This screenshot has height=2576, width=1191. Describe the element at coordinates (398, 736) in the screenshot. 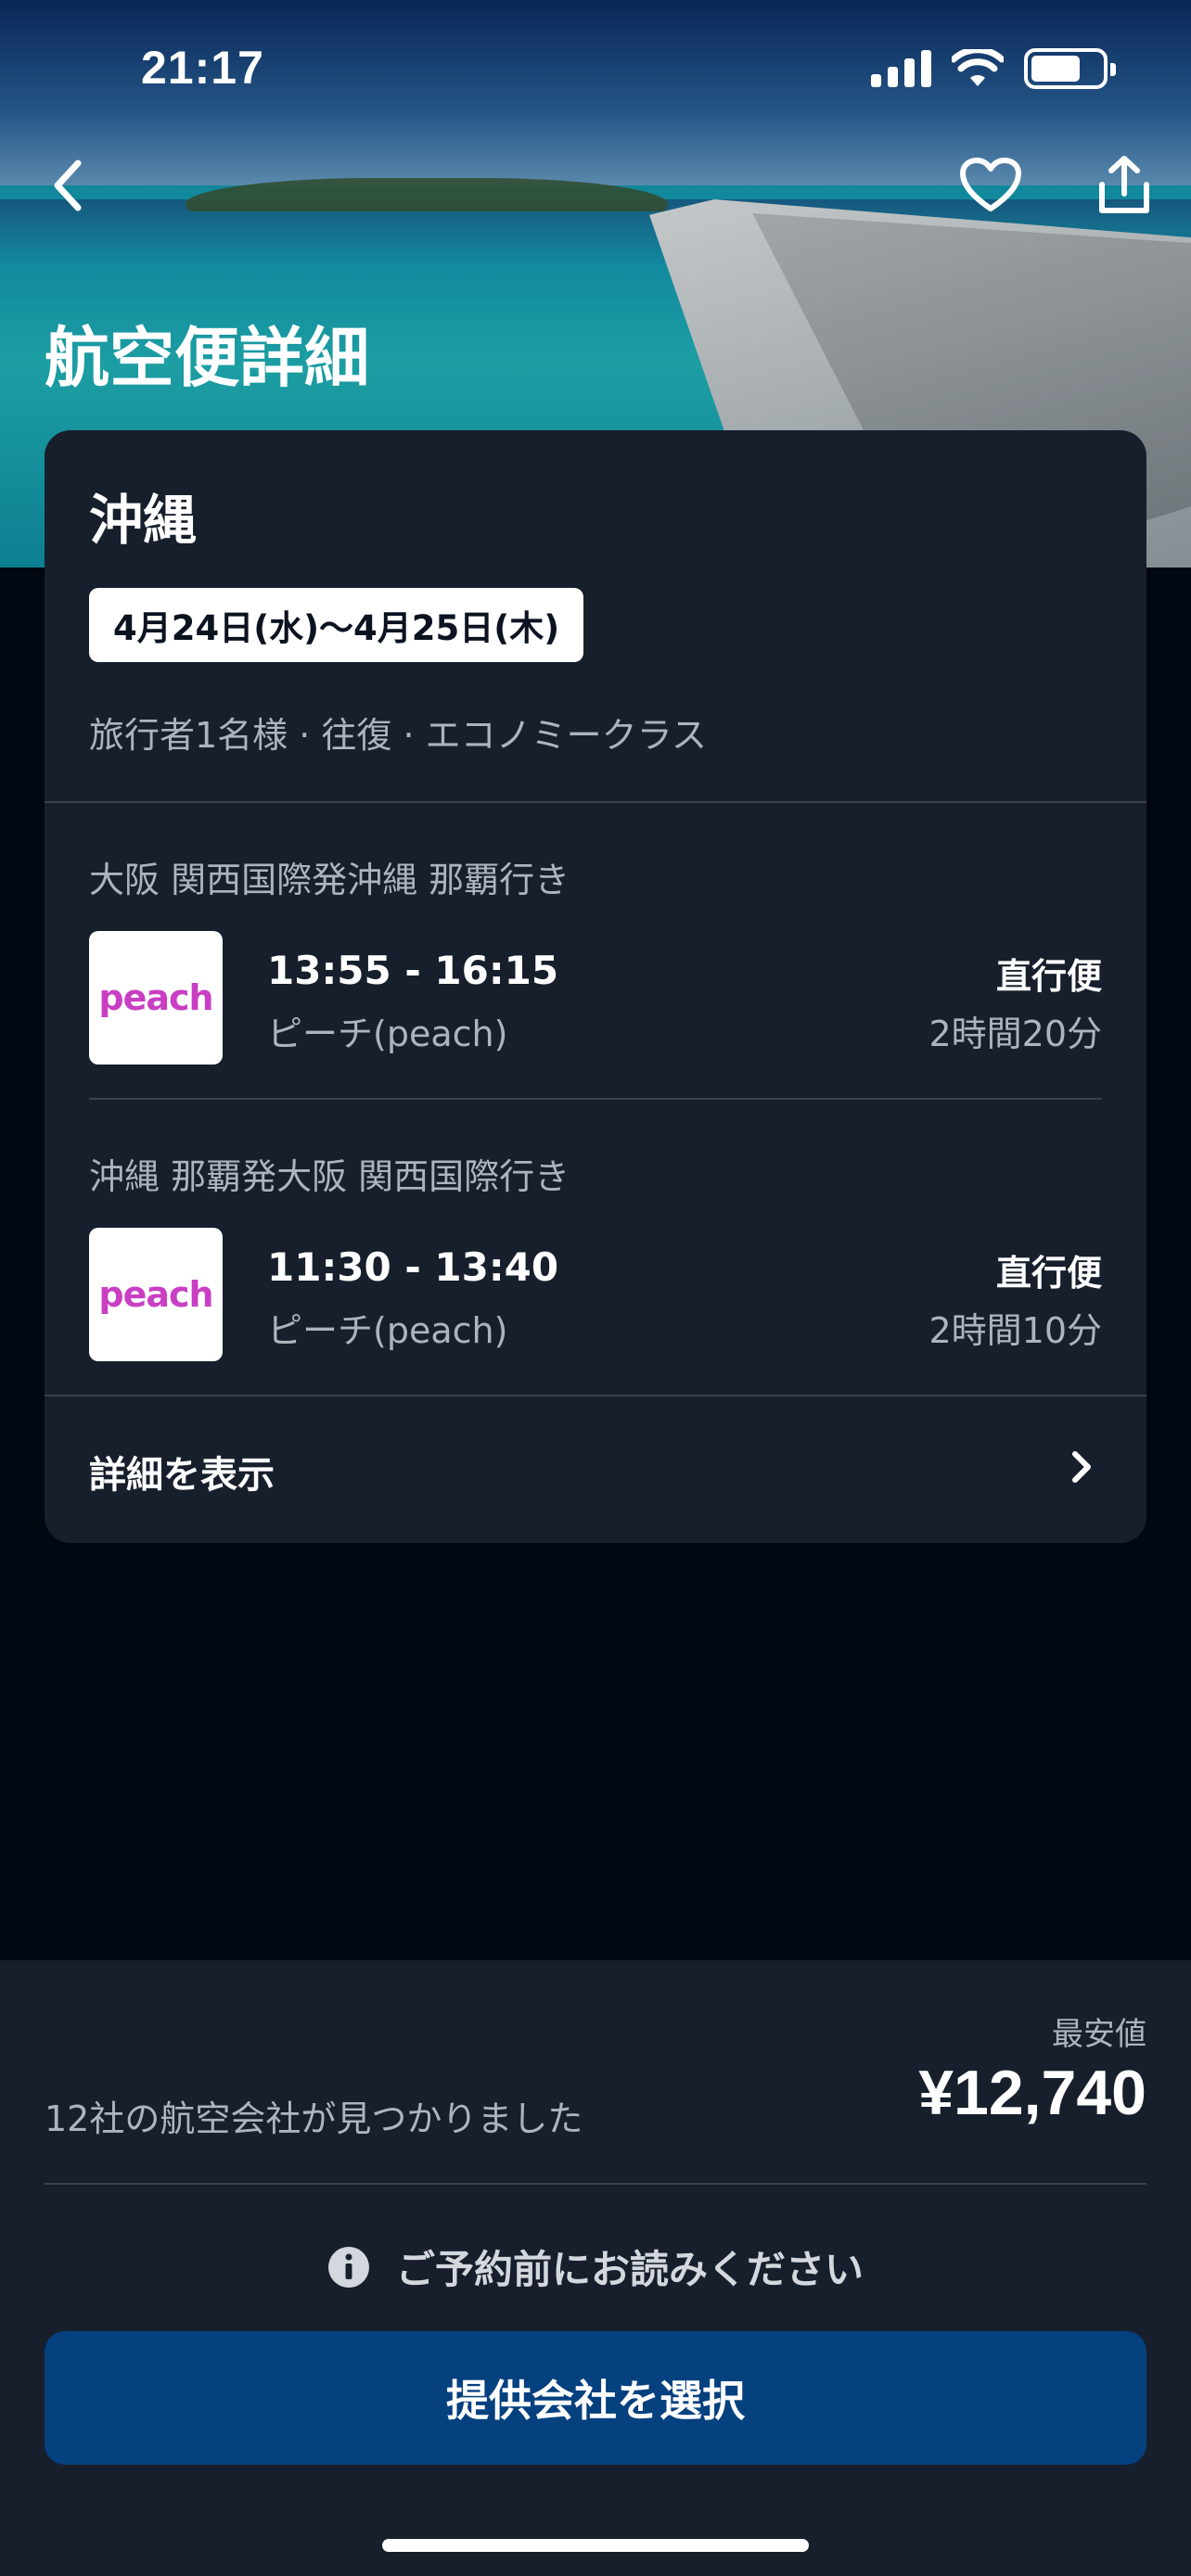

I see `trip-meta: 旅行者1名様 · 往復 · エコノミークラス` at that location.